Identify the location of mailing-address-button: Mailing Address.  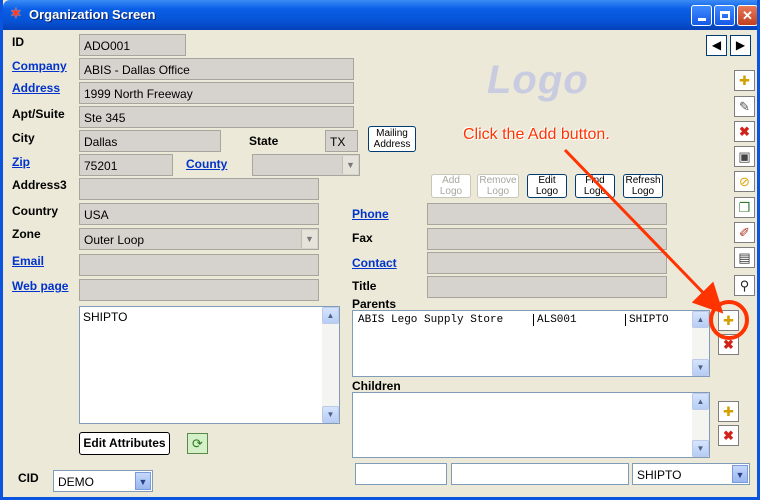
(392, 139).